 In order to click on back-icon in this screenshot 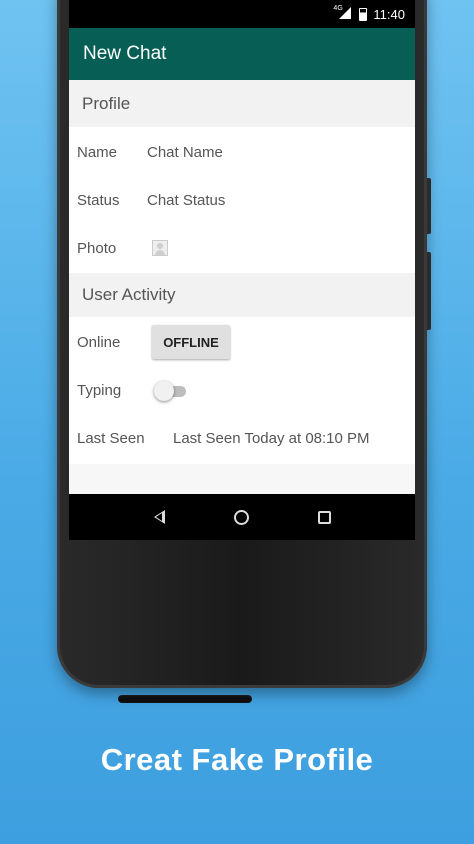, I will do `click(159, 517)`.